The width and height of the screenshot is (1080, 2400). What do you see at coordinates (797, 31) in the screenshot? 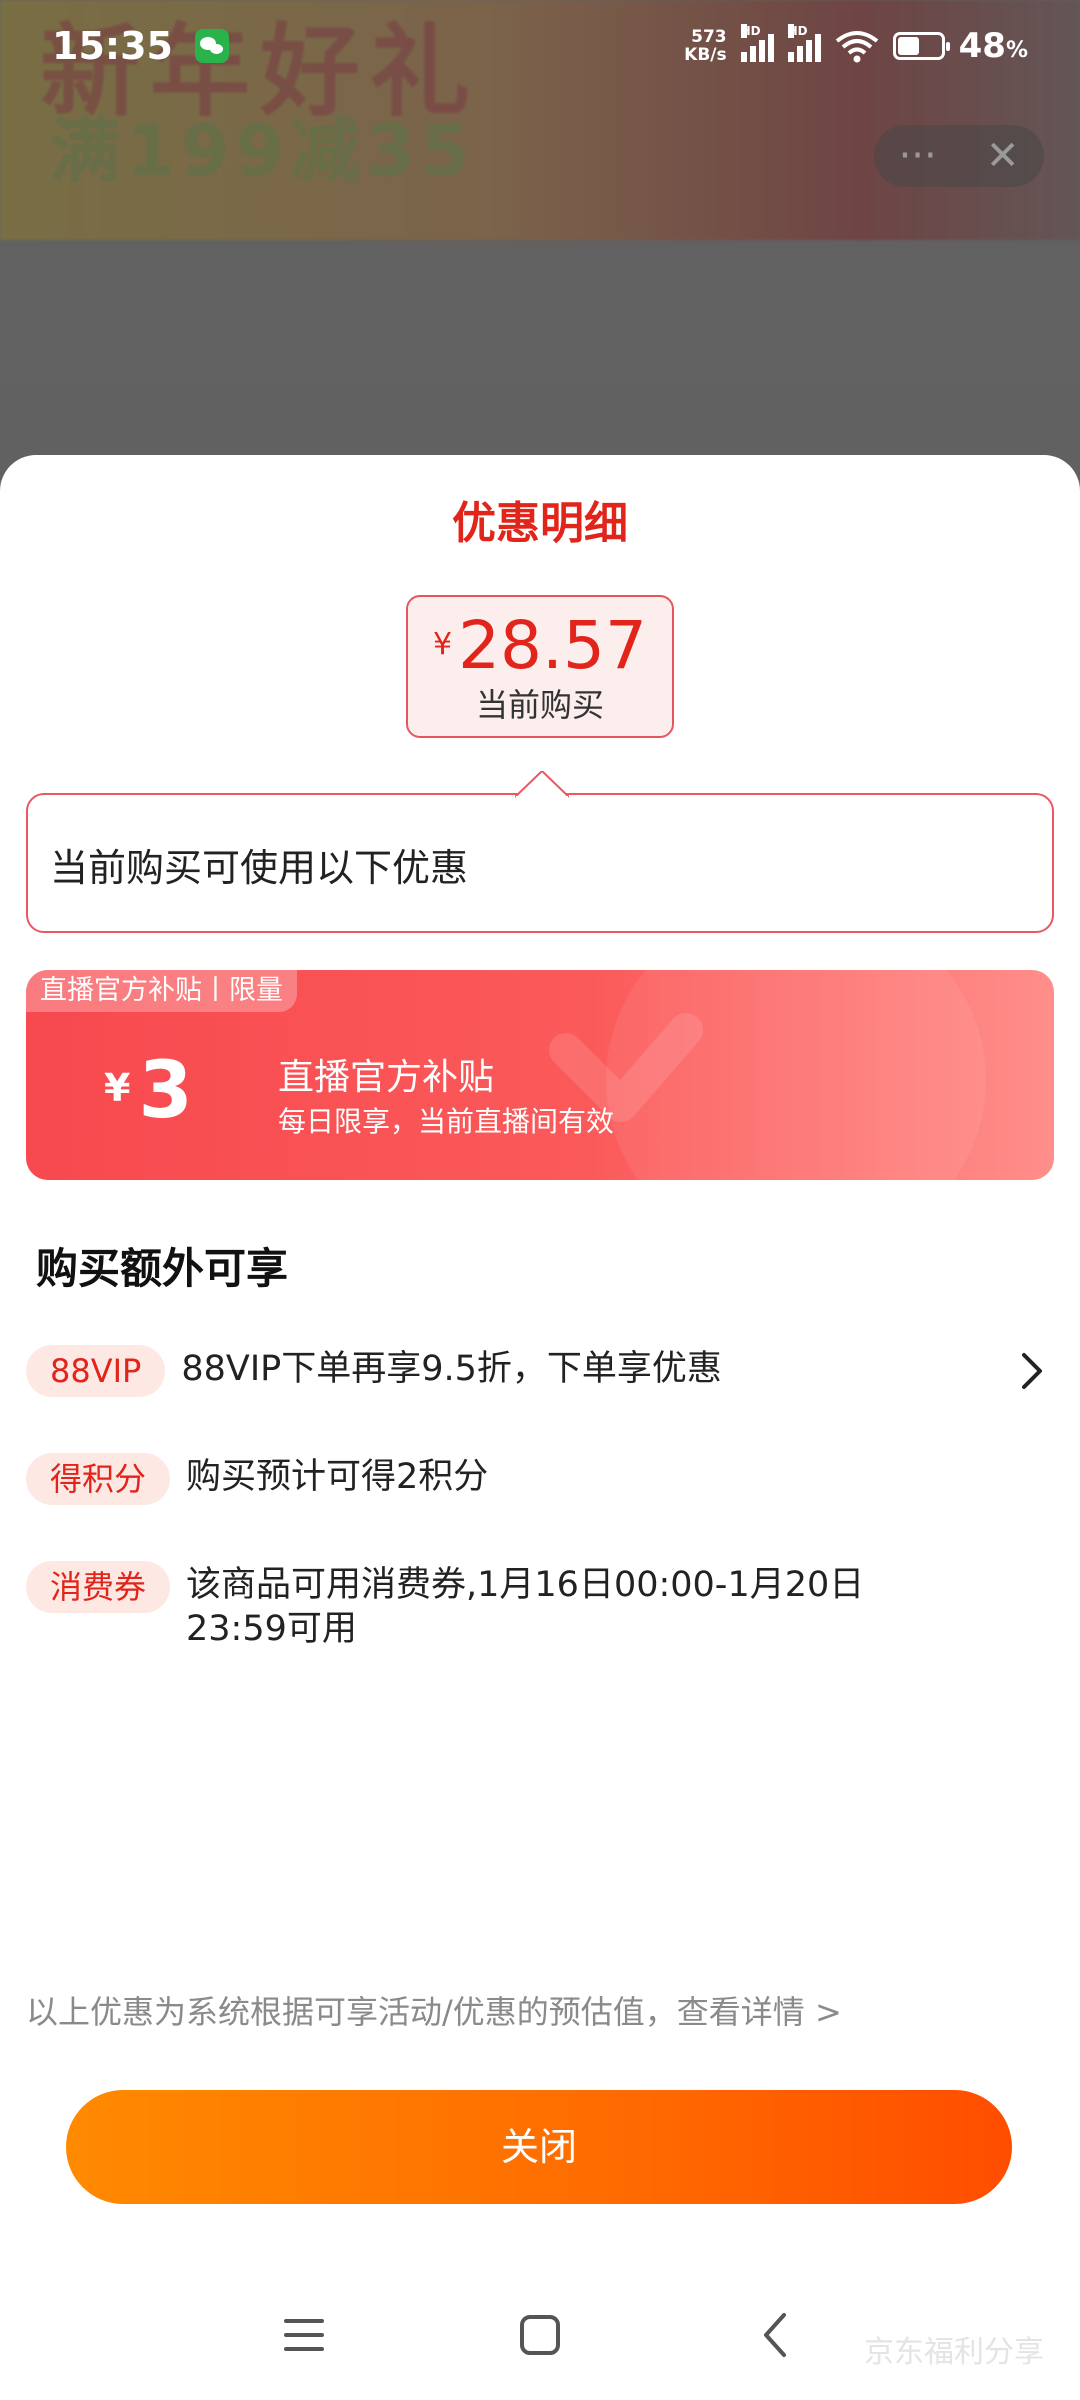
I see `sim2-hd-label: HD` at bounding box center [797, 31].